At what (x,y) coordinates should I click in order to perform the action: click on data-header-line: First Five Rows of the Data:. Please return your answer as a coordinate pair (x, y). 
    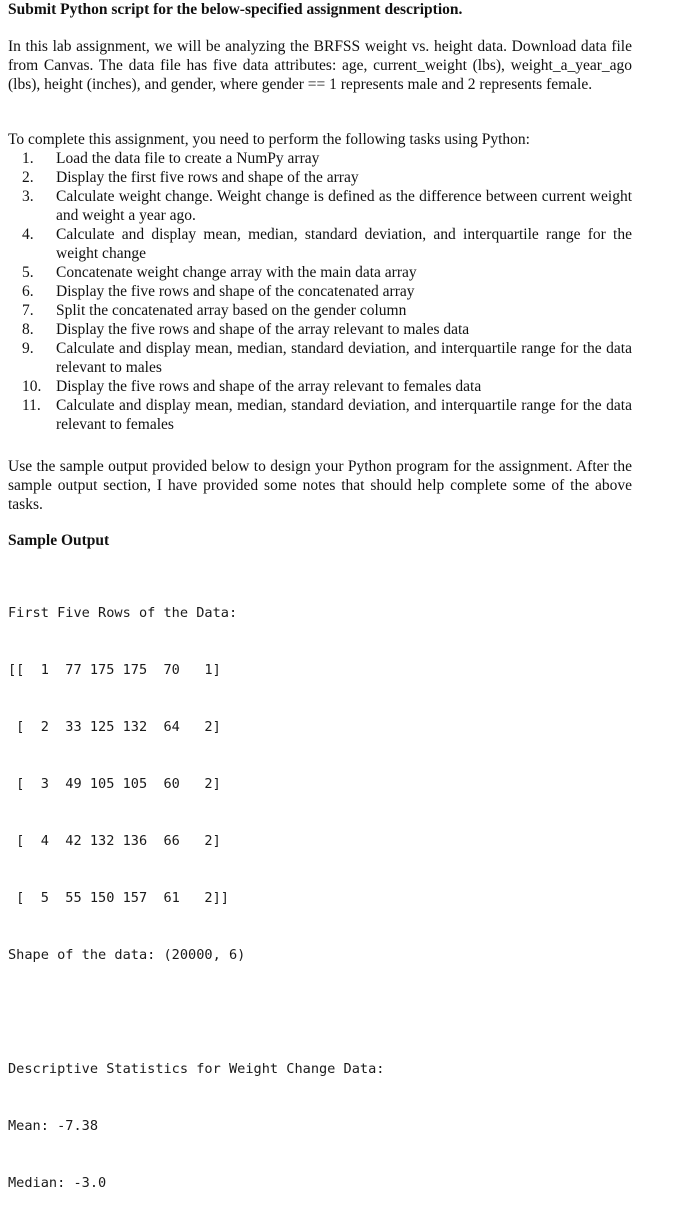
    Looking at the image, I should click on (123, 613).